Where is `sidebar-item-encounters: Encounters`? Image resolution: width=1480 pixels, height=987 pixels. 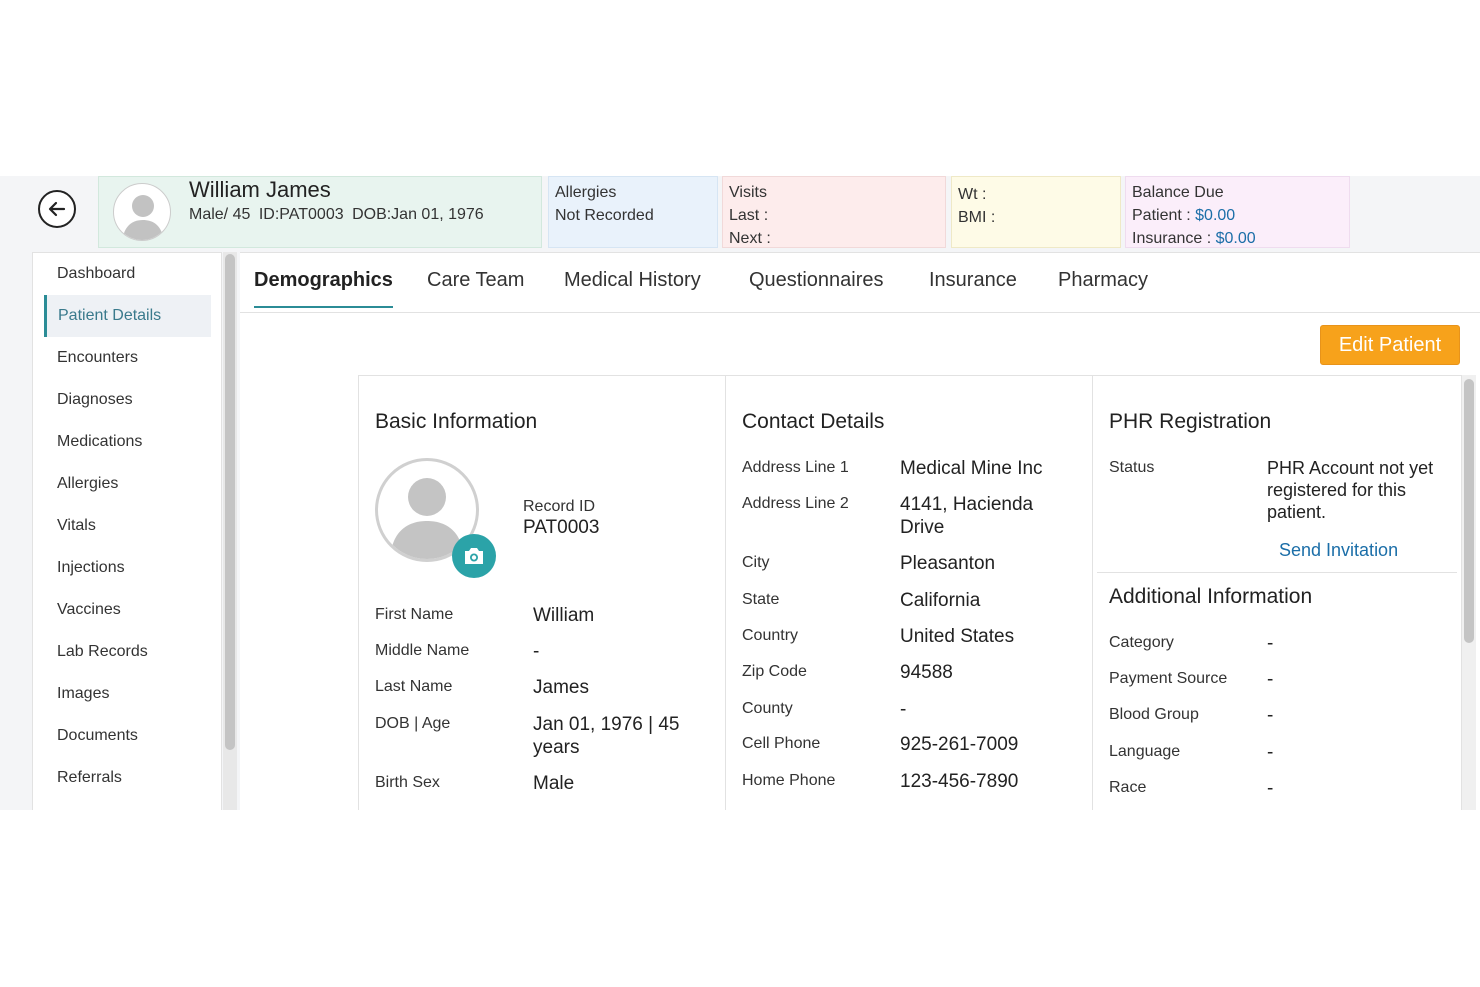 sidebar-item-encounters: Encounters is located at coordinates (127, 358).